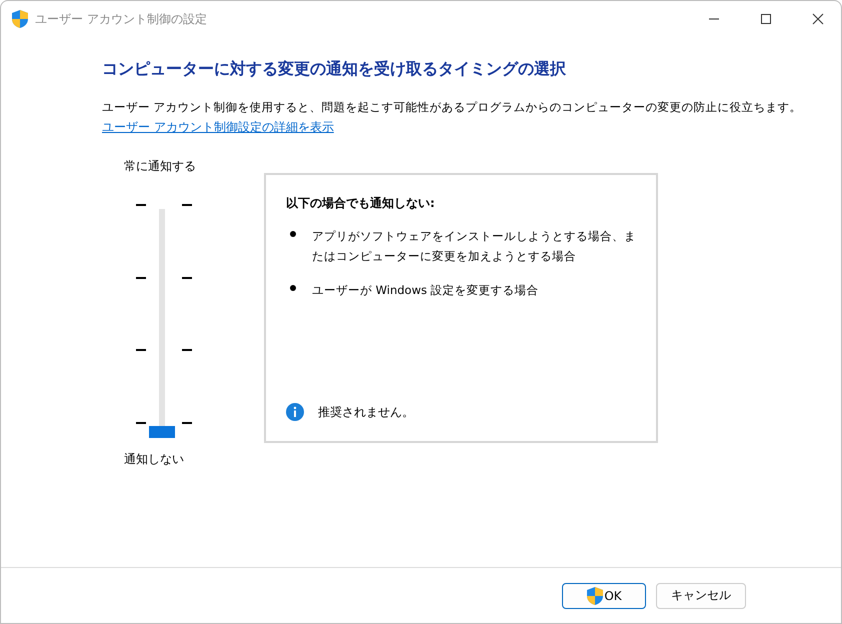 The height and width of the screenshot is (624, 842). I want to click on bullet-text: ユーザーが Windows 設定を変更する場合, so click(426, 290).